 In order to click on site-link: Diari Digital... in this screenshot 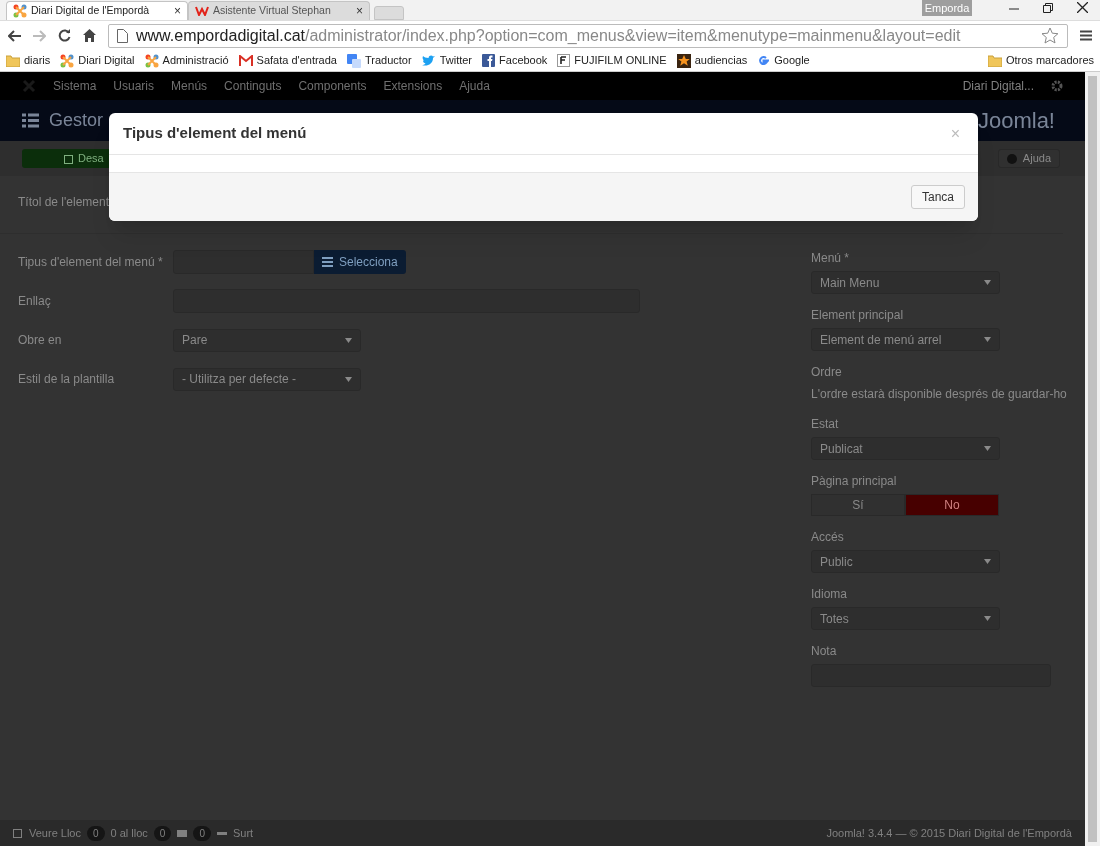, I will do `click(998, 86)`.